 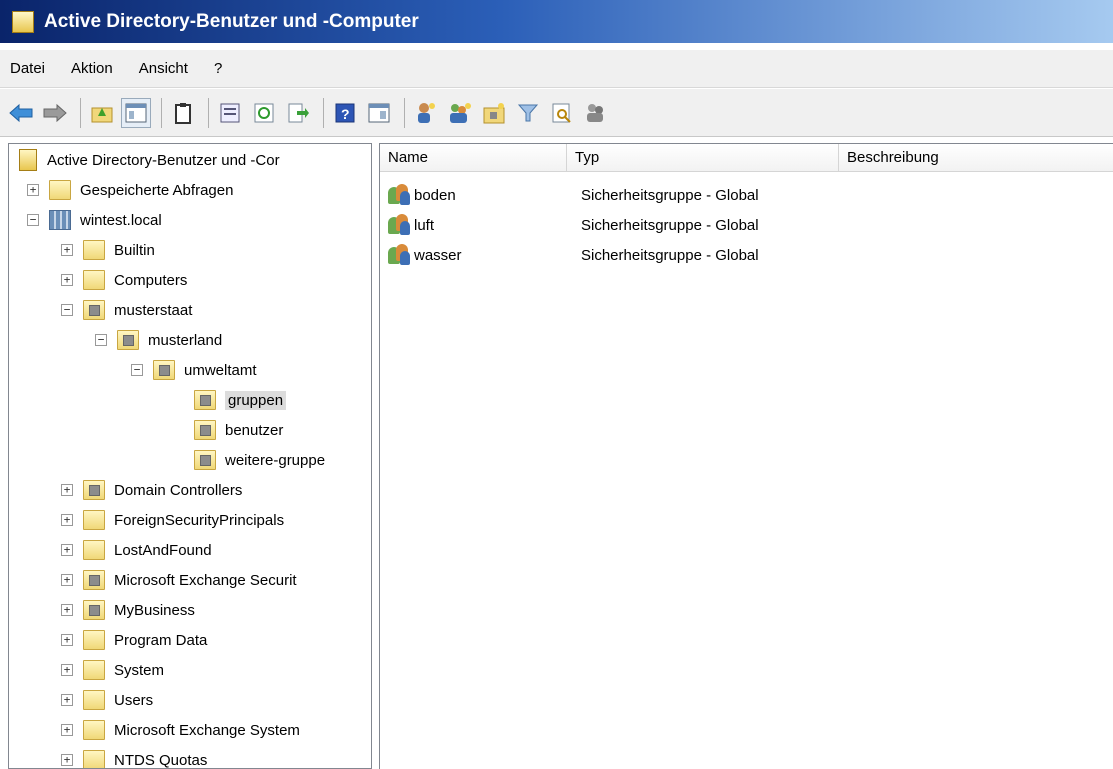 I want to click on tree-item-domain: − wintest.local, so click(x=94, y=220).